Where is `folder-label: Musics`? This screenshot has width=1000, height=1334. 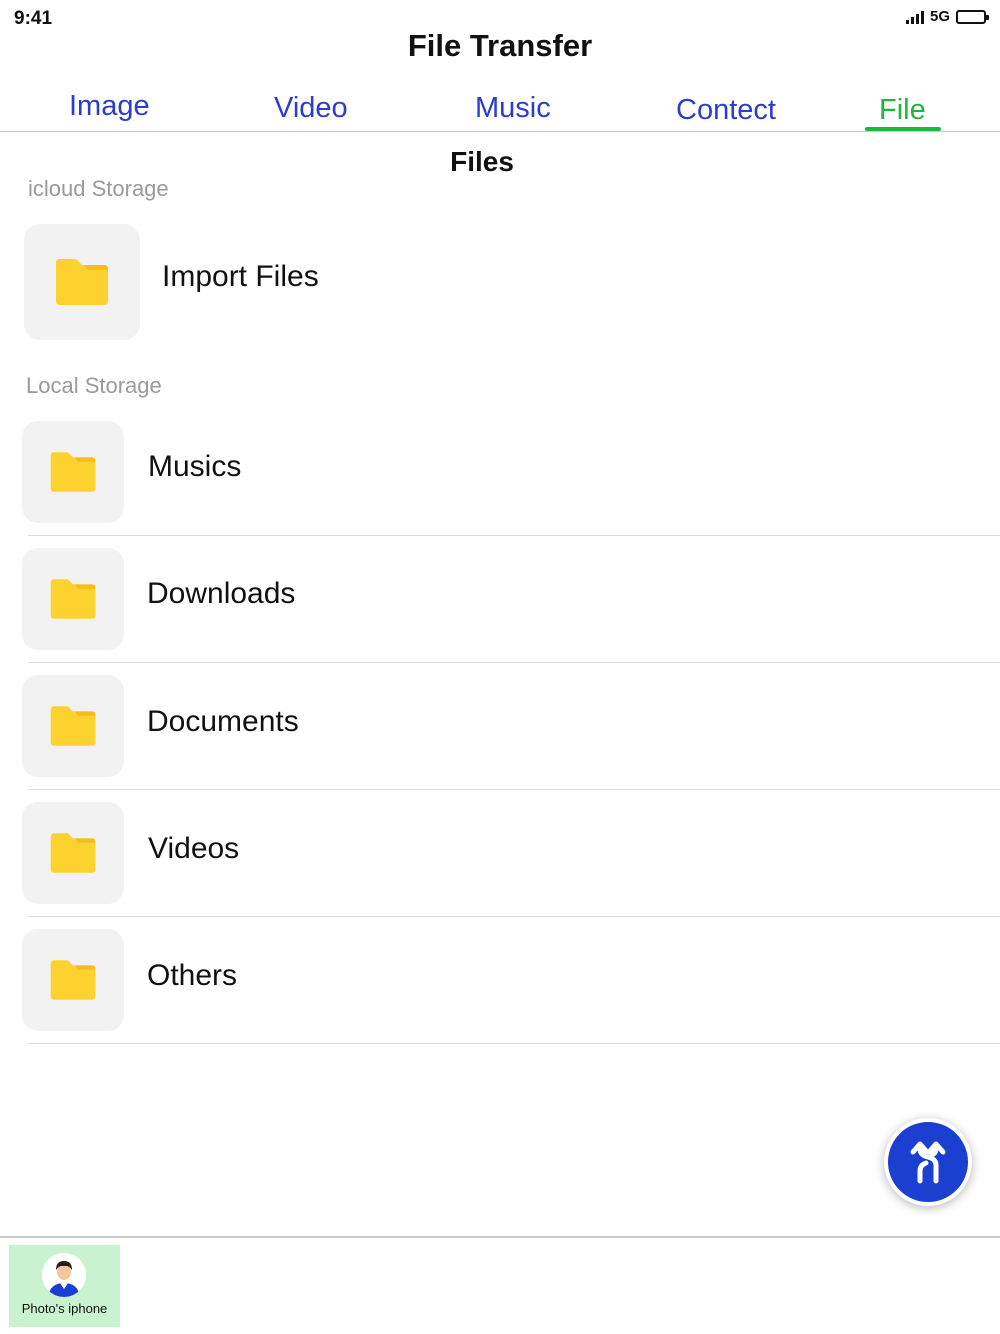 folder-label: Musics is located at coordinates (195, 466).